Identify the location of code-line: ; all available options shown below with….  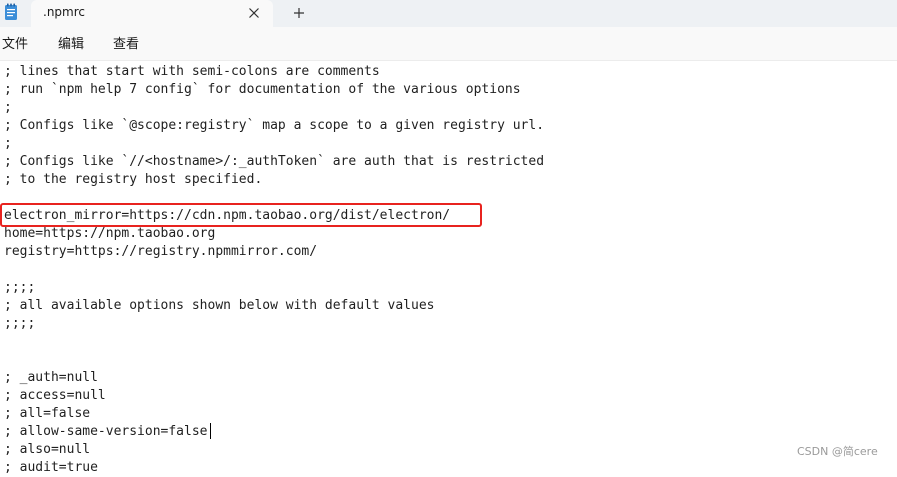
(219, 305).